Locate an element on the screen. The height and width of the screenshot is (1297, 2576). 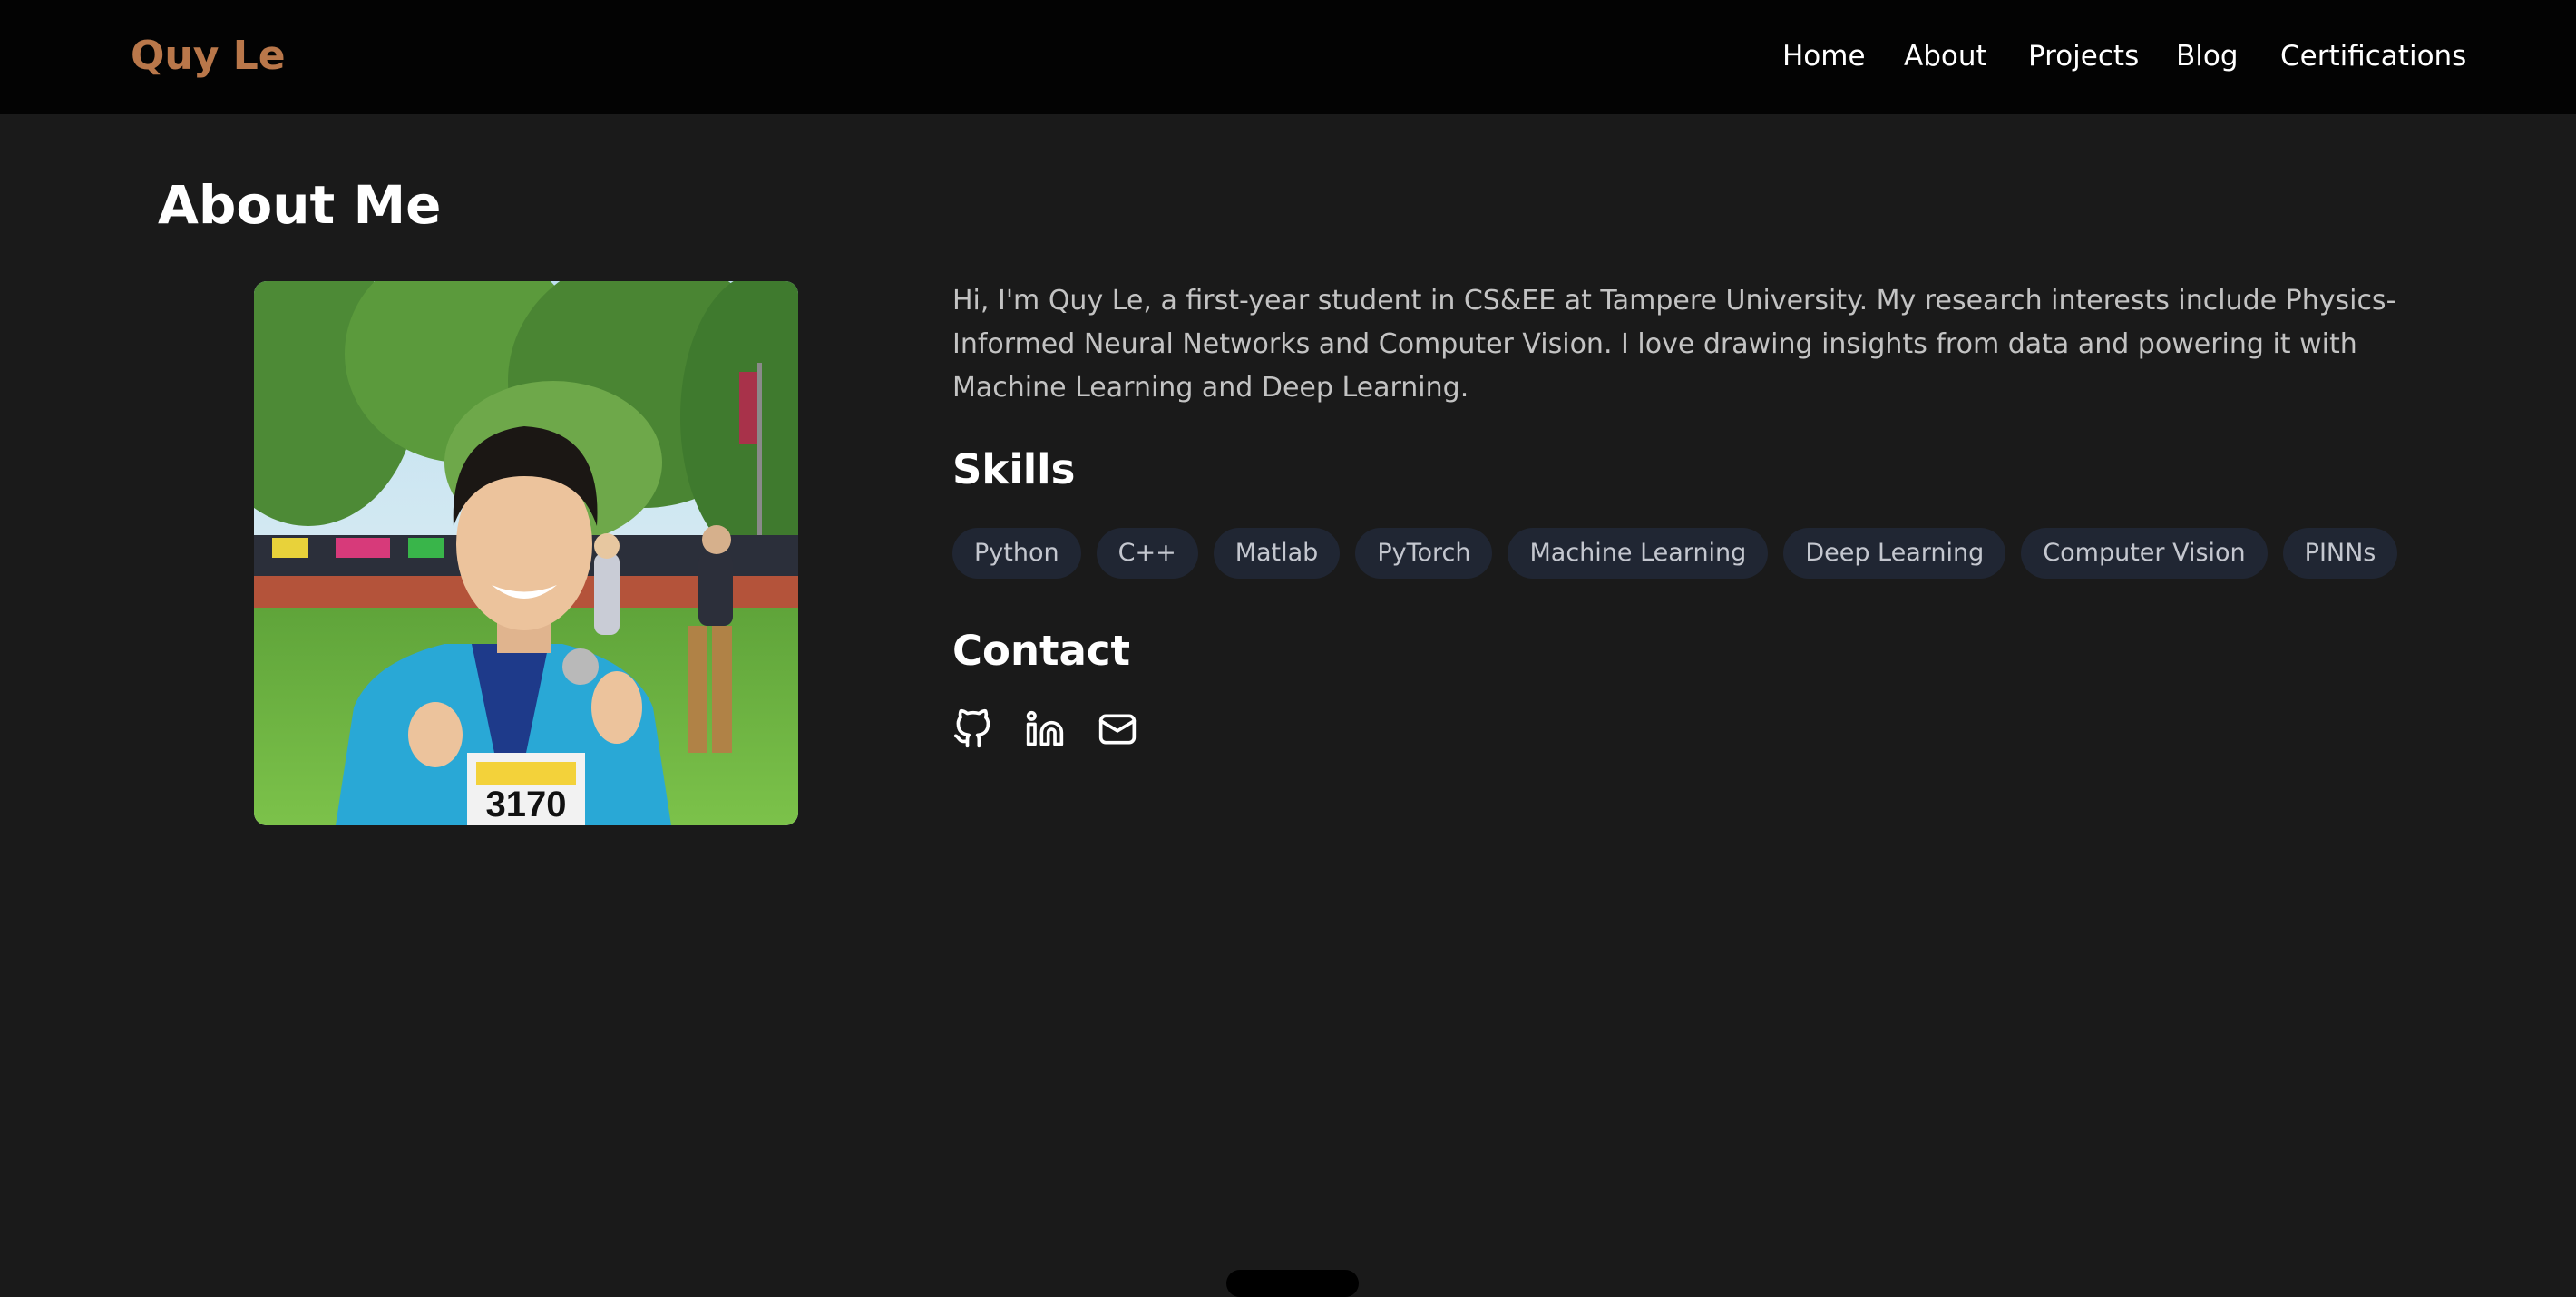
contact-links is located at coordinates (1044, 731).